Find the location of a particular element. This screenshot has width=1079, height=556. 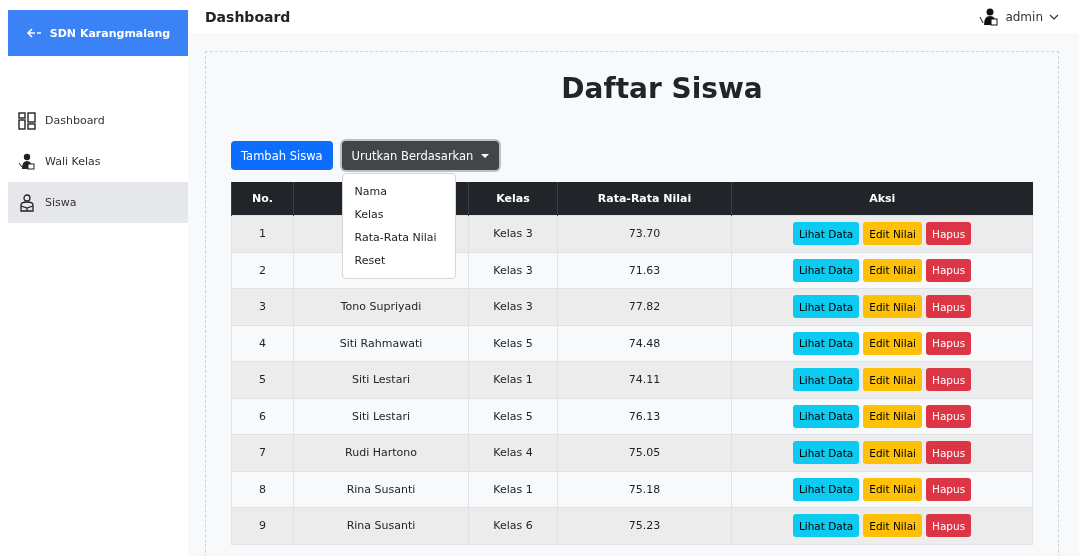

table-cell: 76.13 is located at coordinates (644, 416).